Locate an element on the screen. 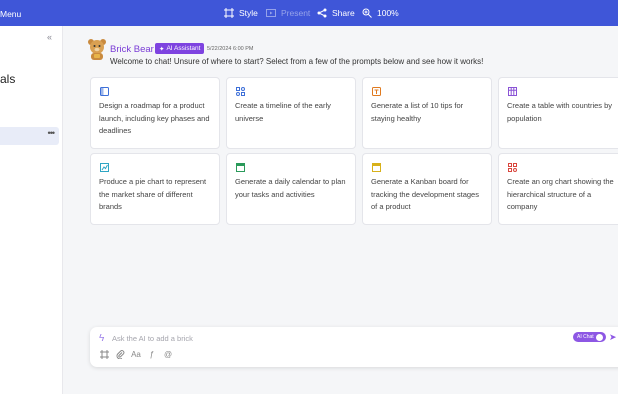  formula-icon: ƒ is located at coordinates (152, 354).